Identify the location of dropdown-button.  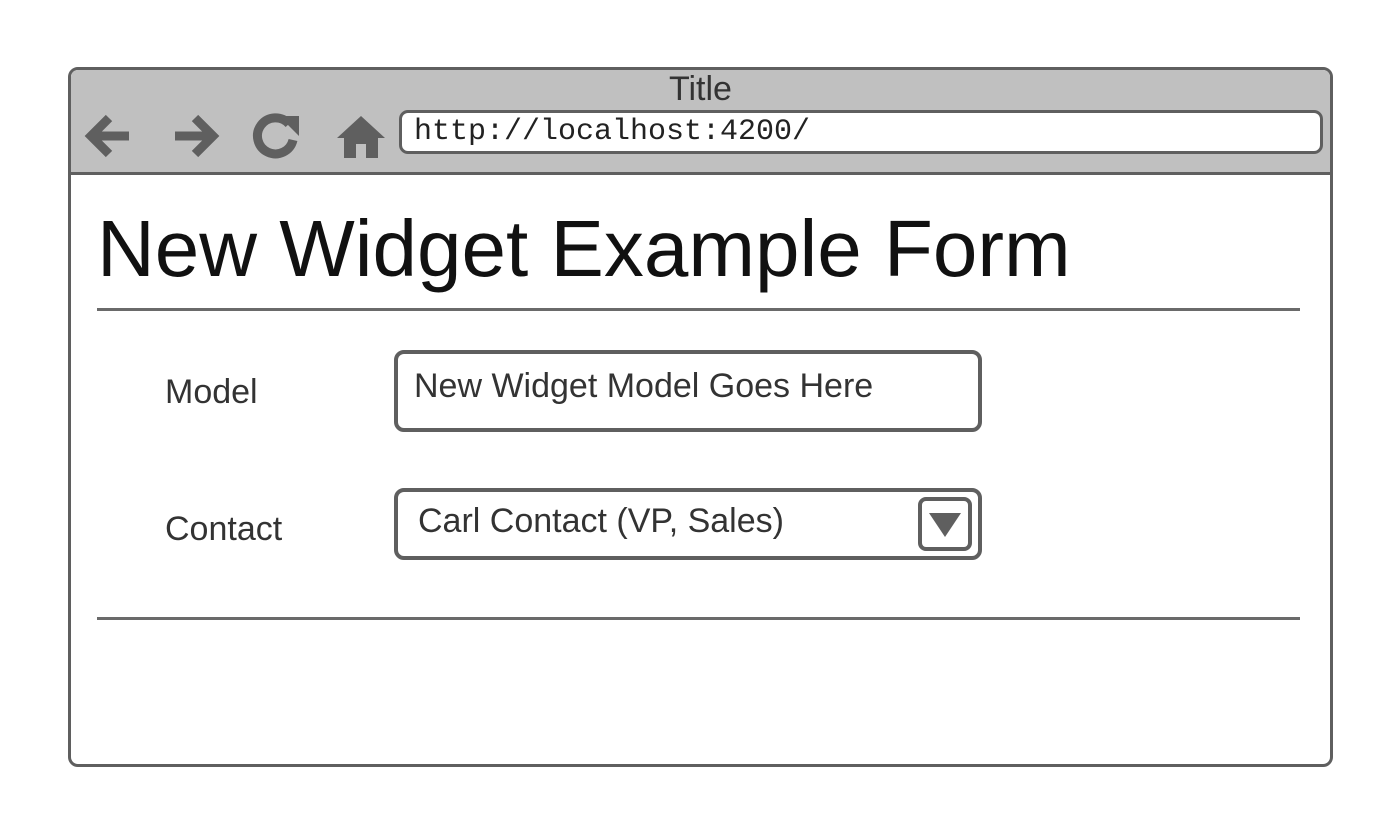
(945, 524).